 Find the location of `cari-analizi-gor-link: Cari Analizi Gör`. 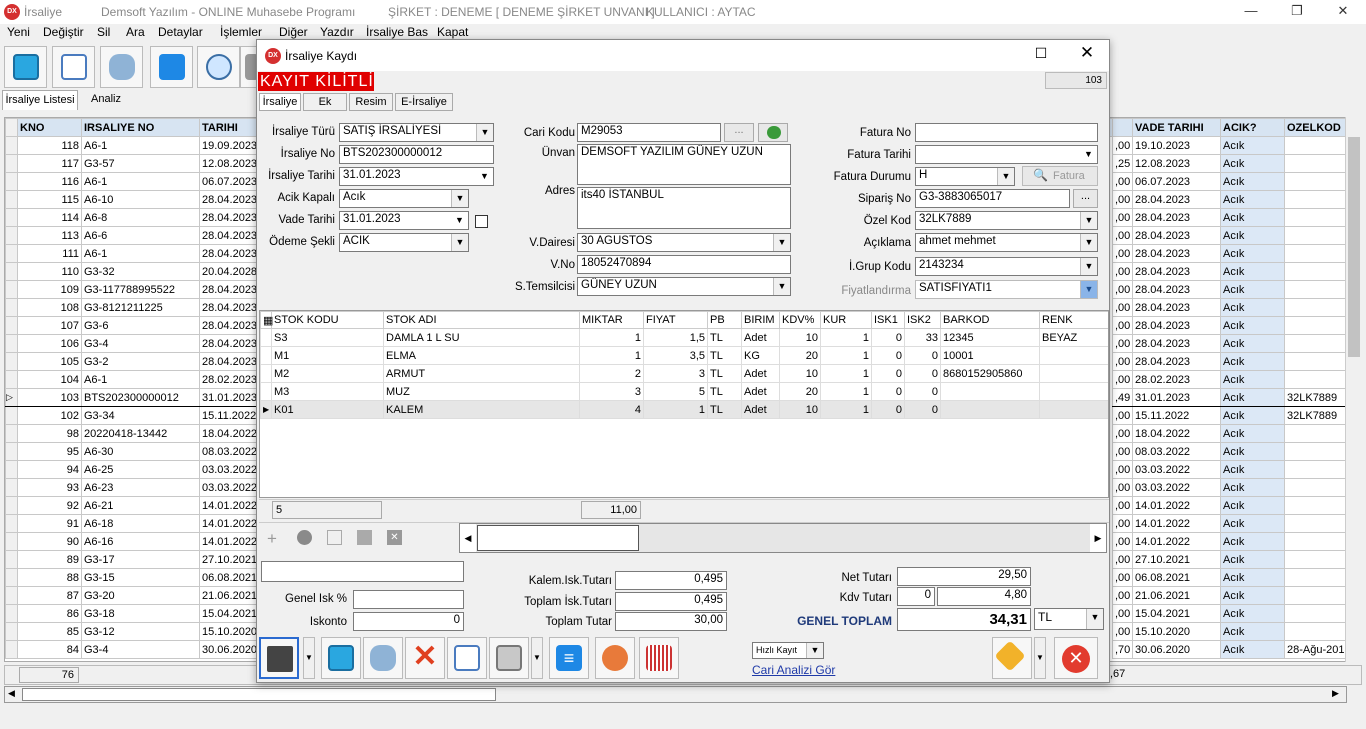

cari-analizi-gor-link: Cari Analizi Gör is located at coordinates (793, 670).